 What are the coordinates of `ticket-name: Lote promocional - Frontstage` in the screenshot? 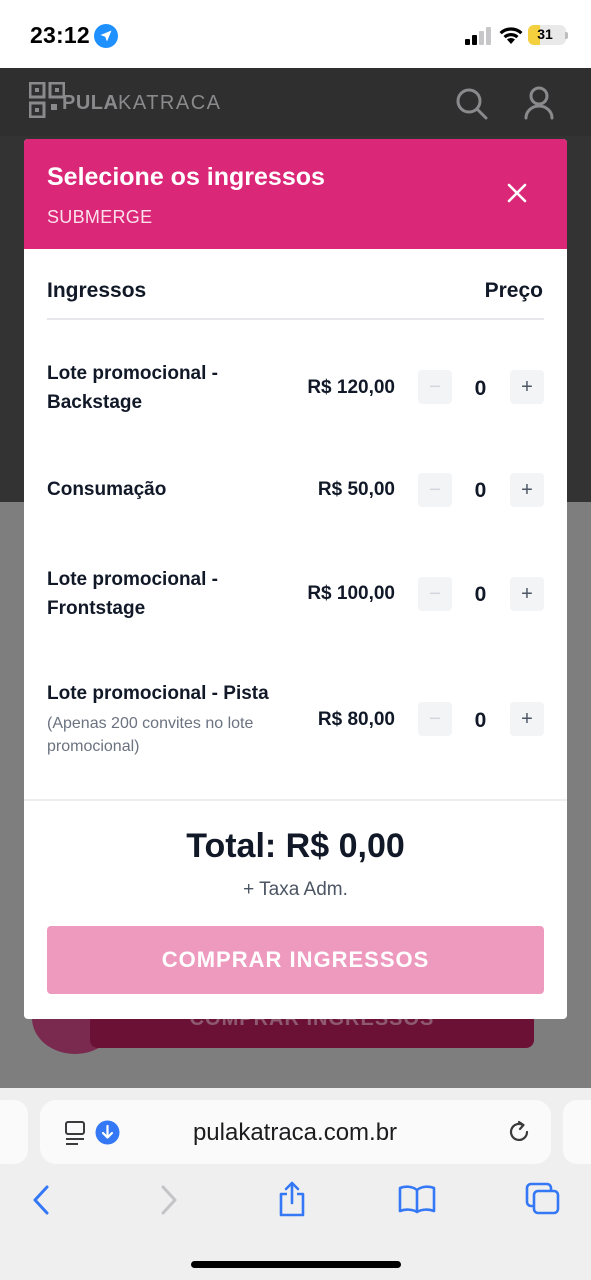 It's located at (132, 594).